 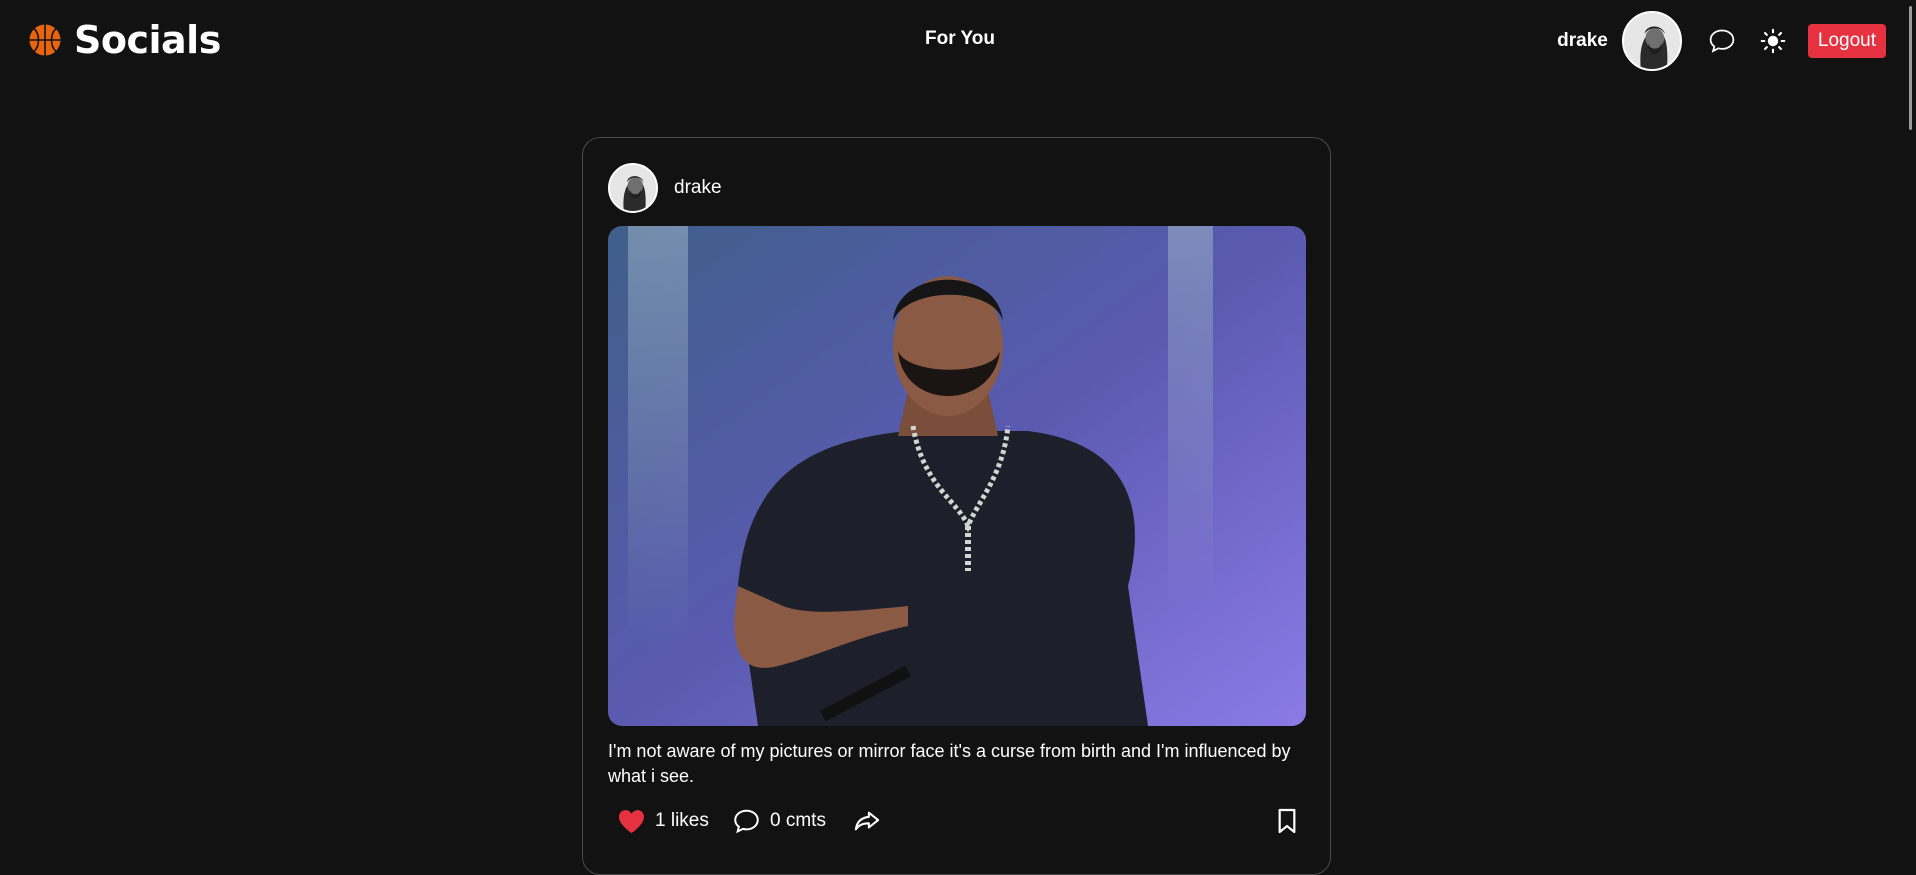 I want to click on logout-button: Logout, so click(x=1846, y=41).